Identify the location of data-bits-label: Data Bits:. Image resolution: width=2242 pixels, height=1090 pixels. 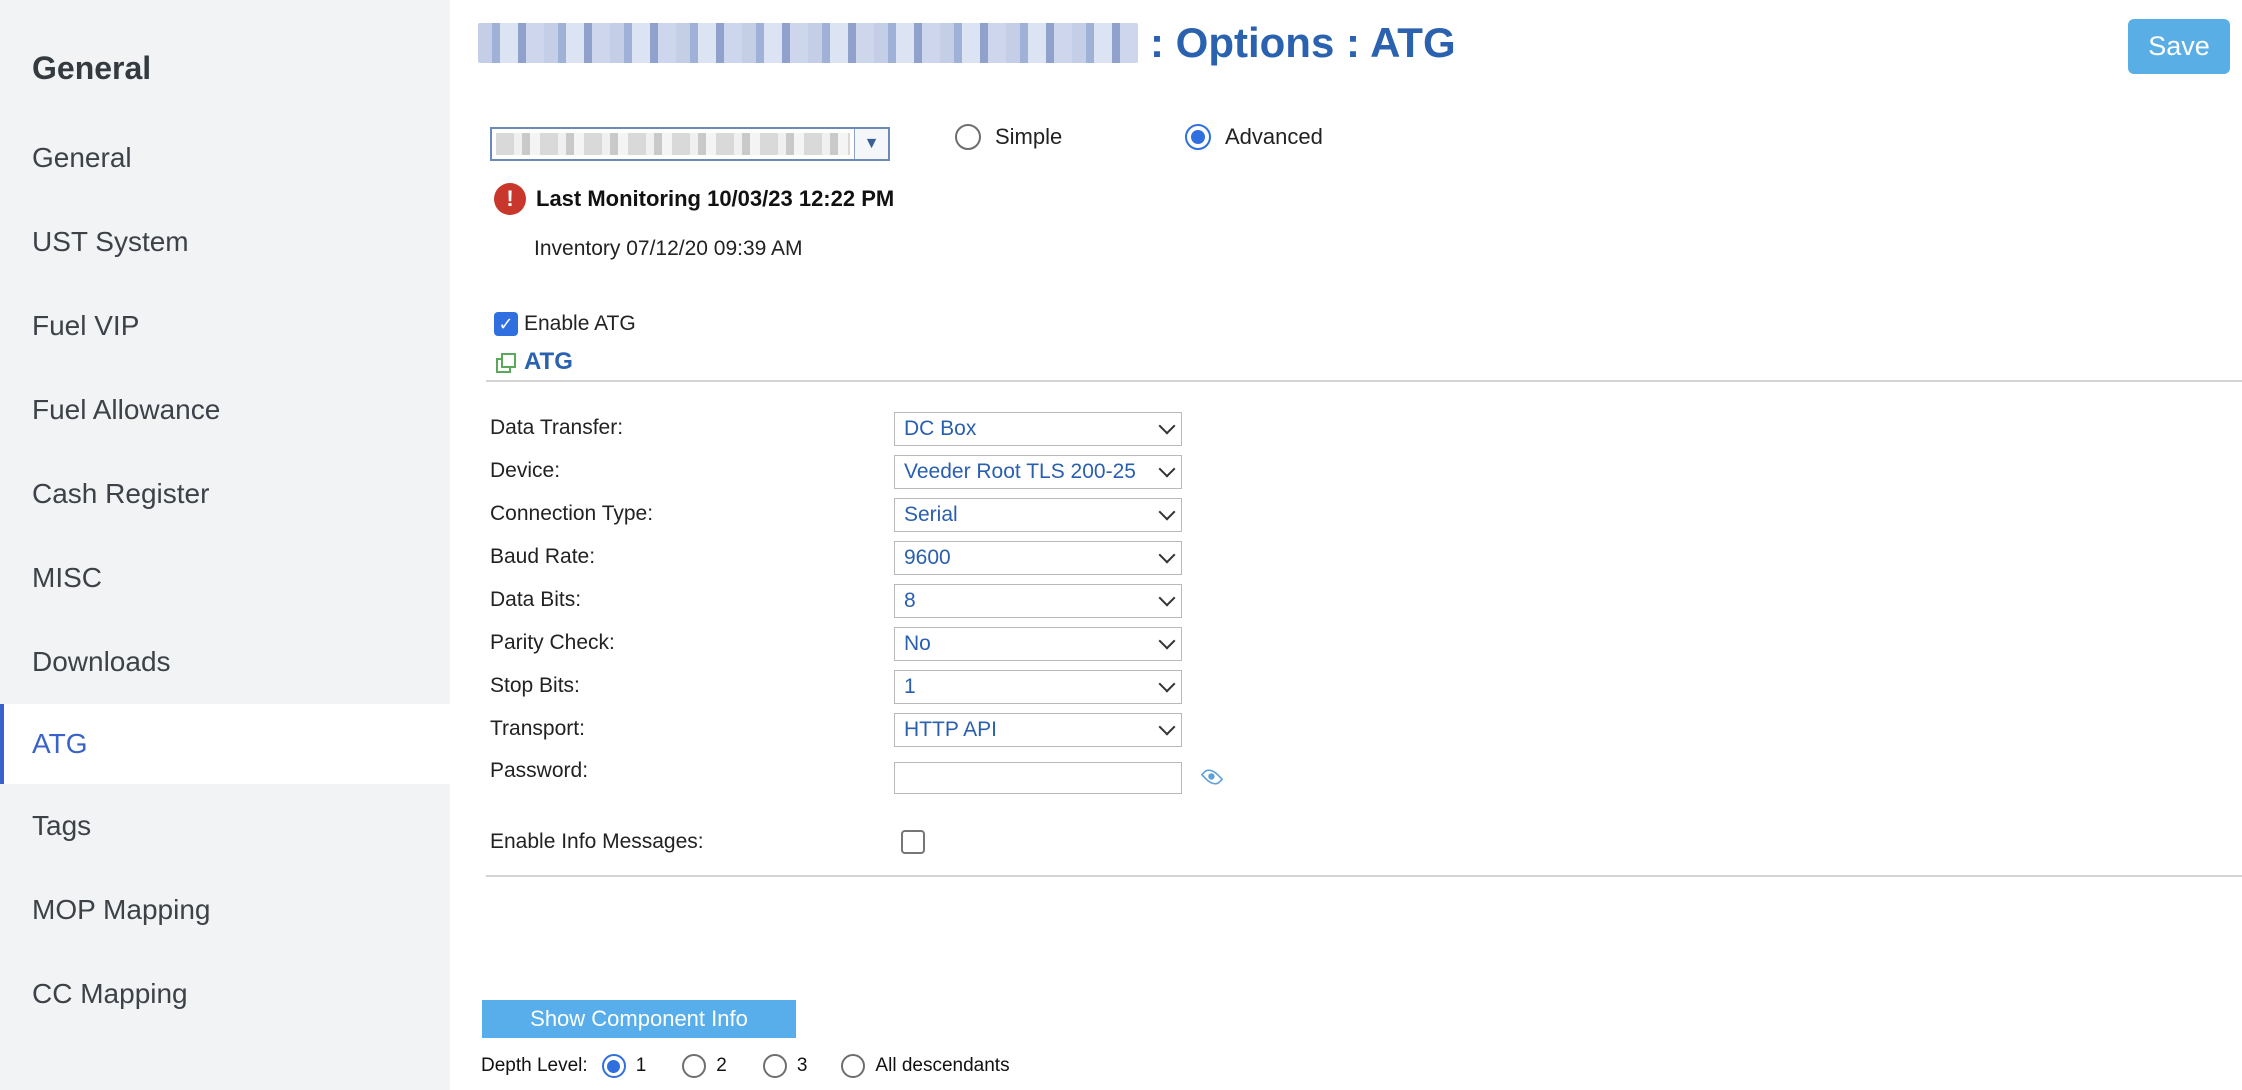
(536, 599).